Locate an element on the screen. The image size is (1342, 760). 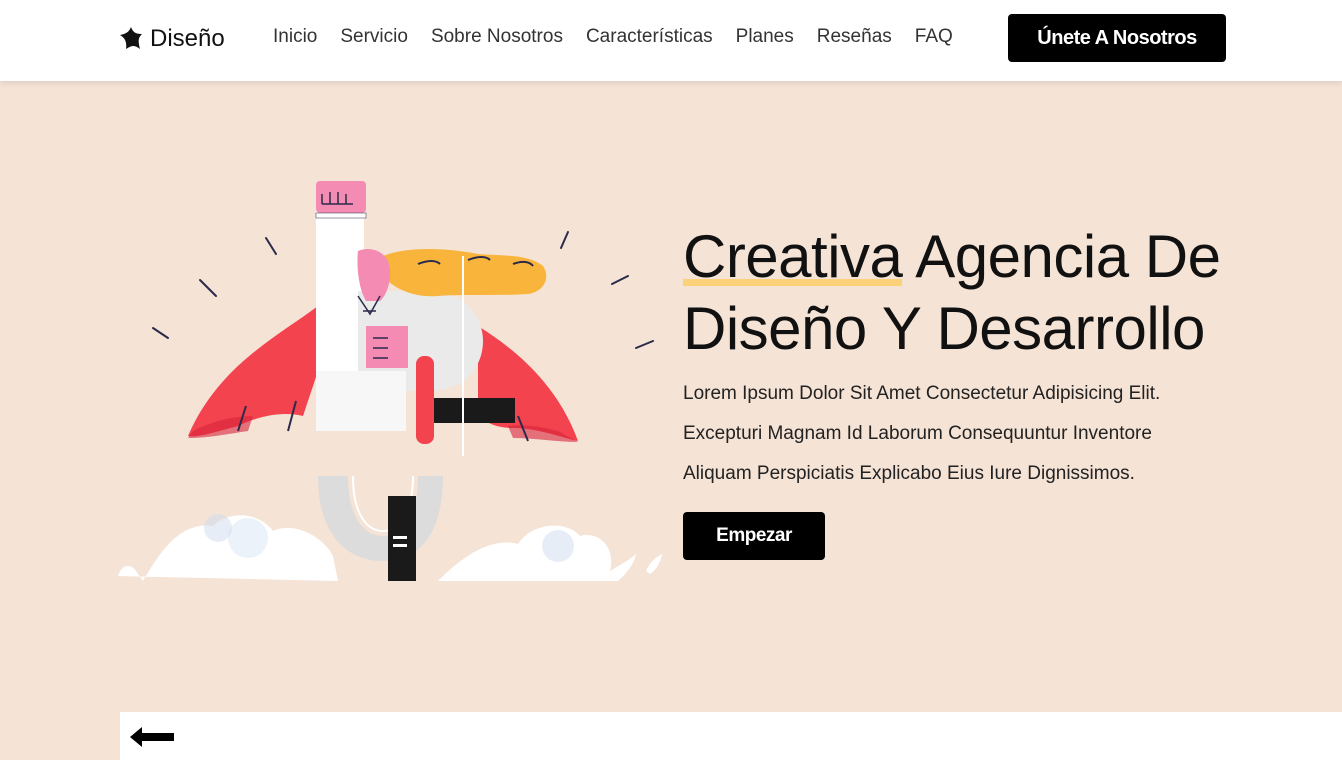
logo: Diseño is located at coordinates (171, 39).